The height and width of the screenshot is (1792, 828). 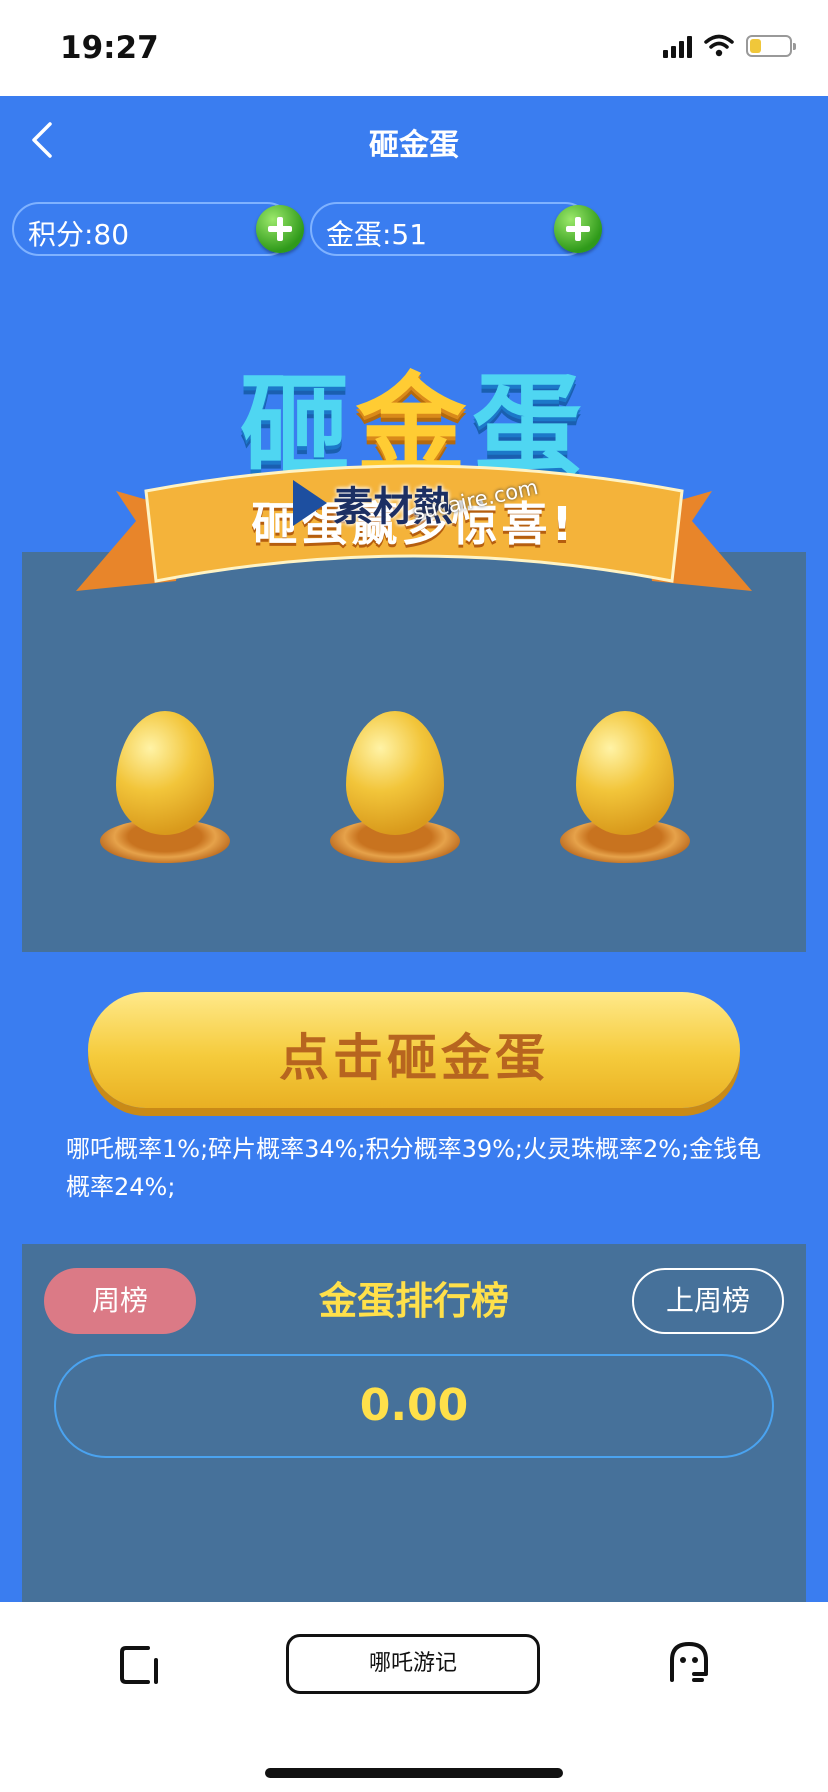 I want to click on score-box: 0.00, so click(x=414, y=1406).